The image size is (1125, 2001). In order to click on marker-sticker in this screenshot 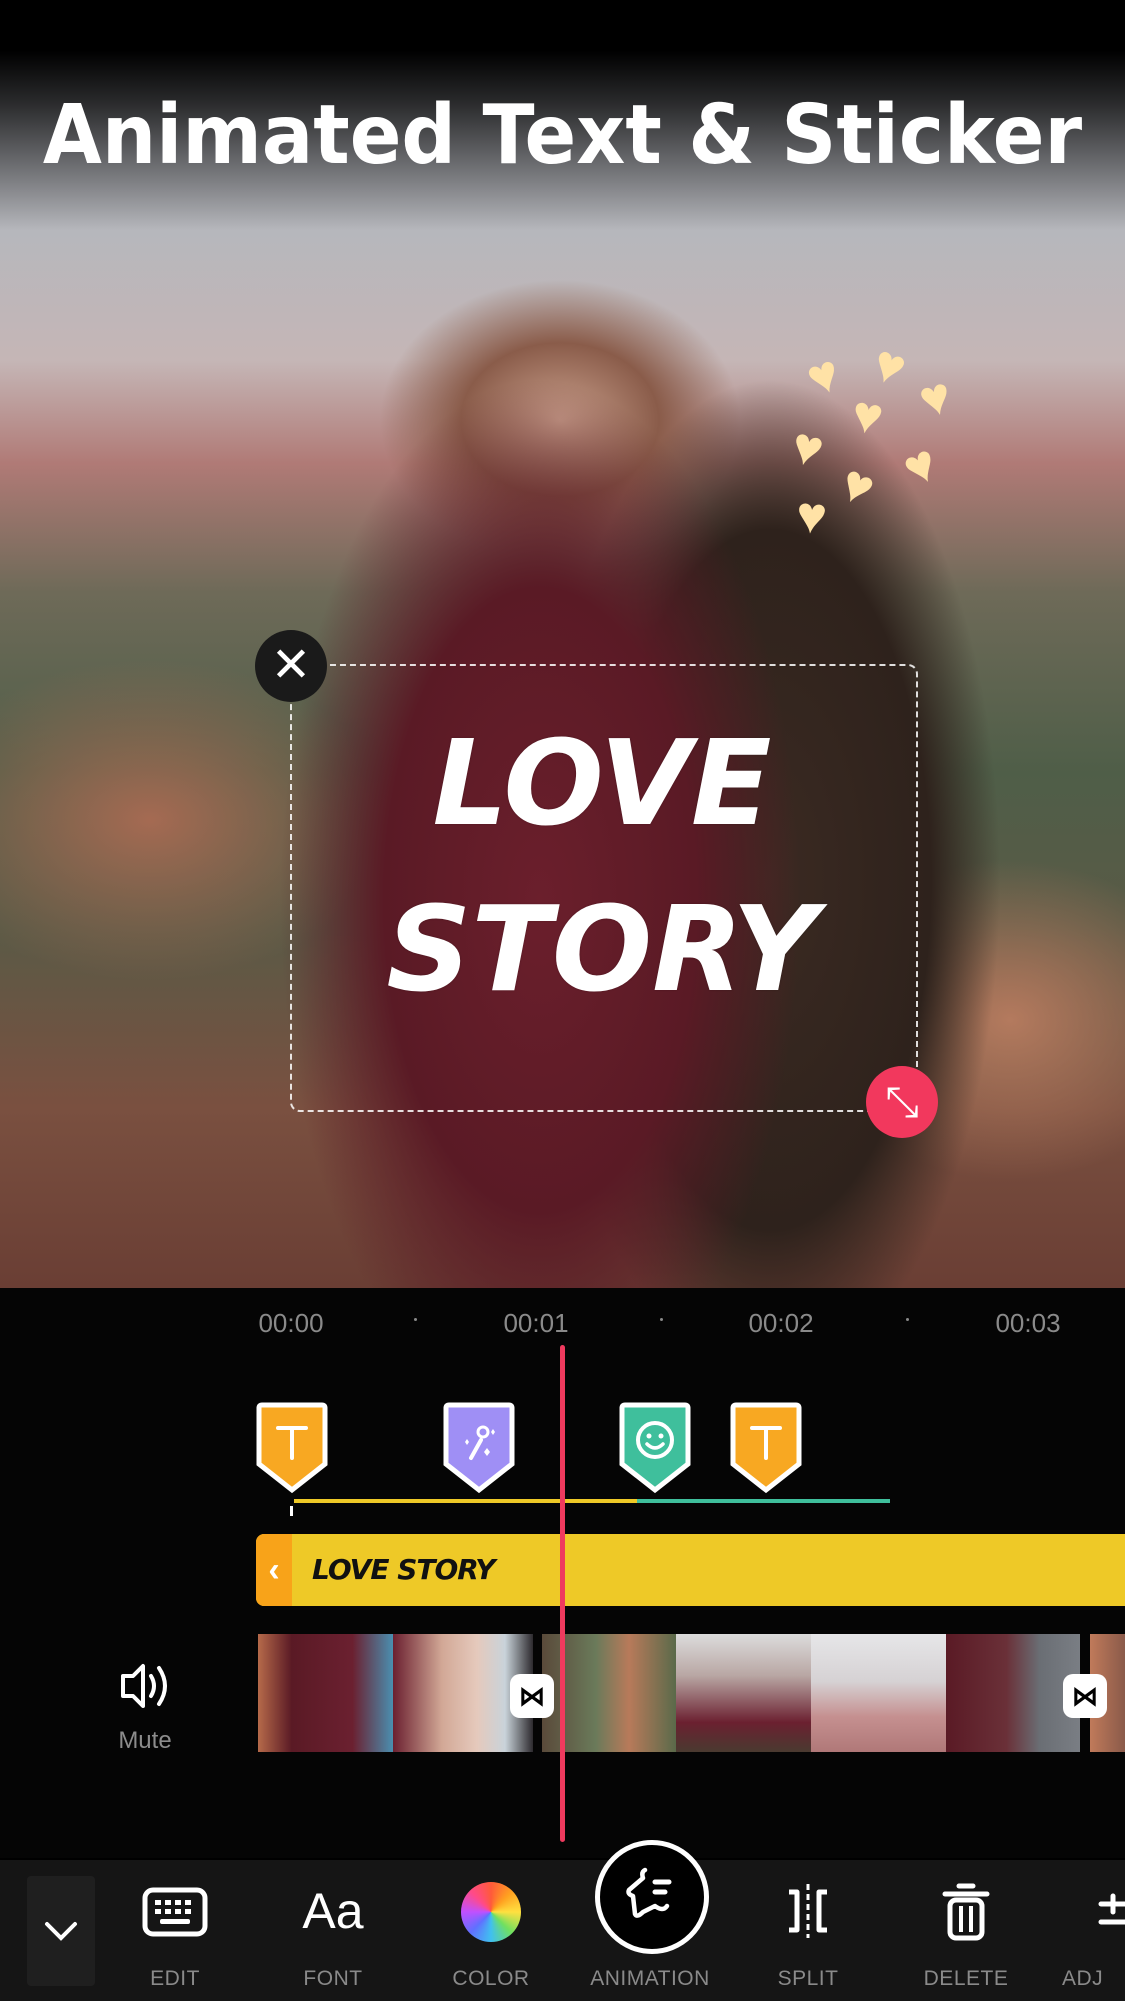, I will do `click(655, 1448)`.